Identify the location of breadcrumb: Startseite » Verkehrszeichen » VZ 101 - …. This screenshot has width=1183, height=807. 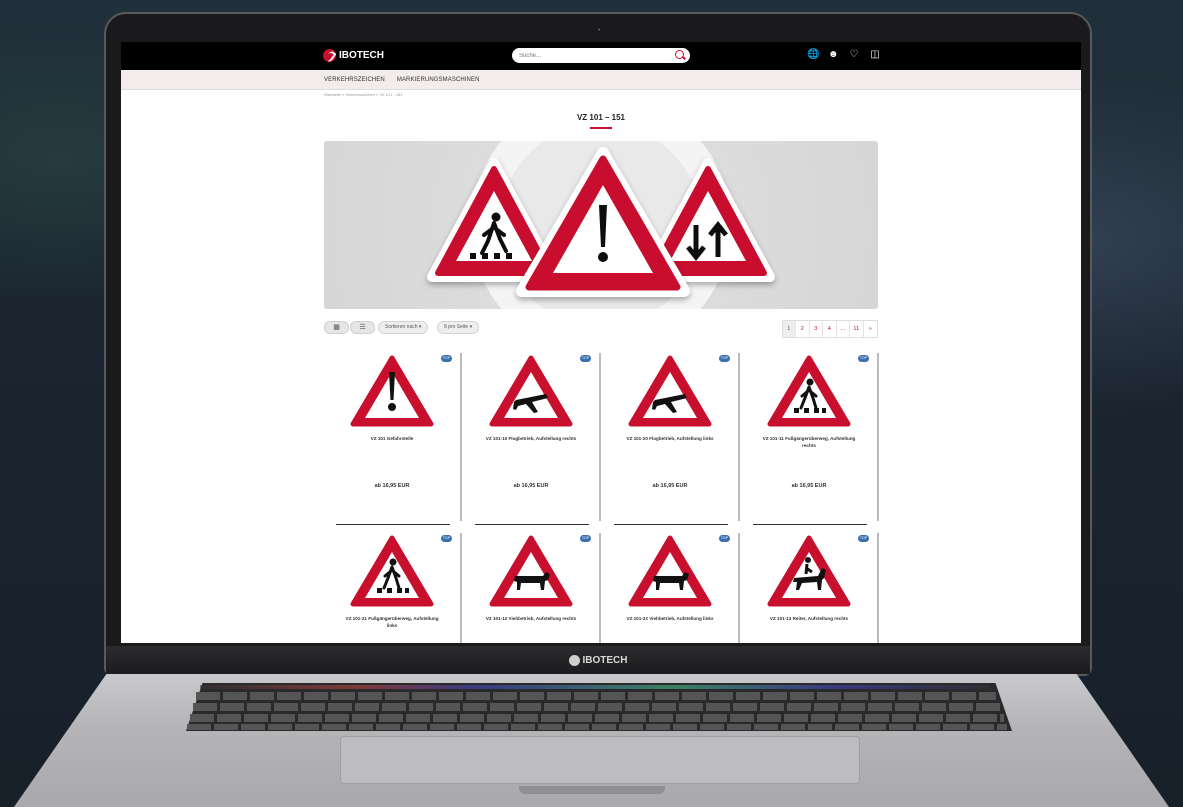
(363, 94).